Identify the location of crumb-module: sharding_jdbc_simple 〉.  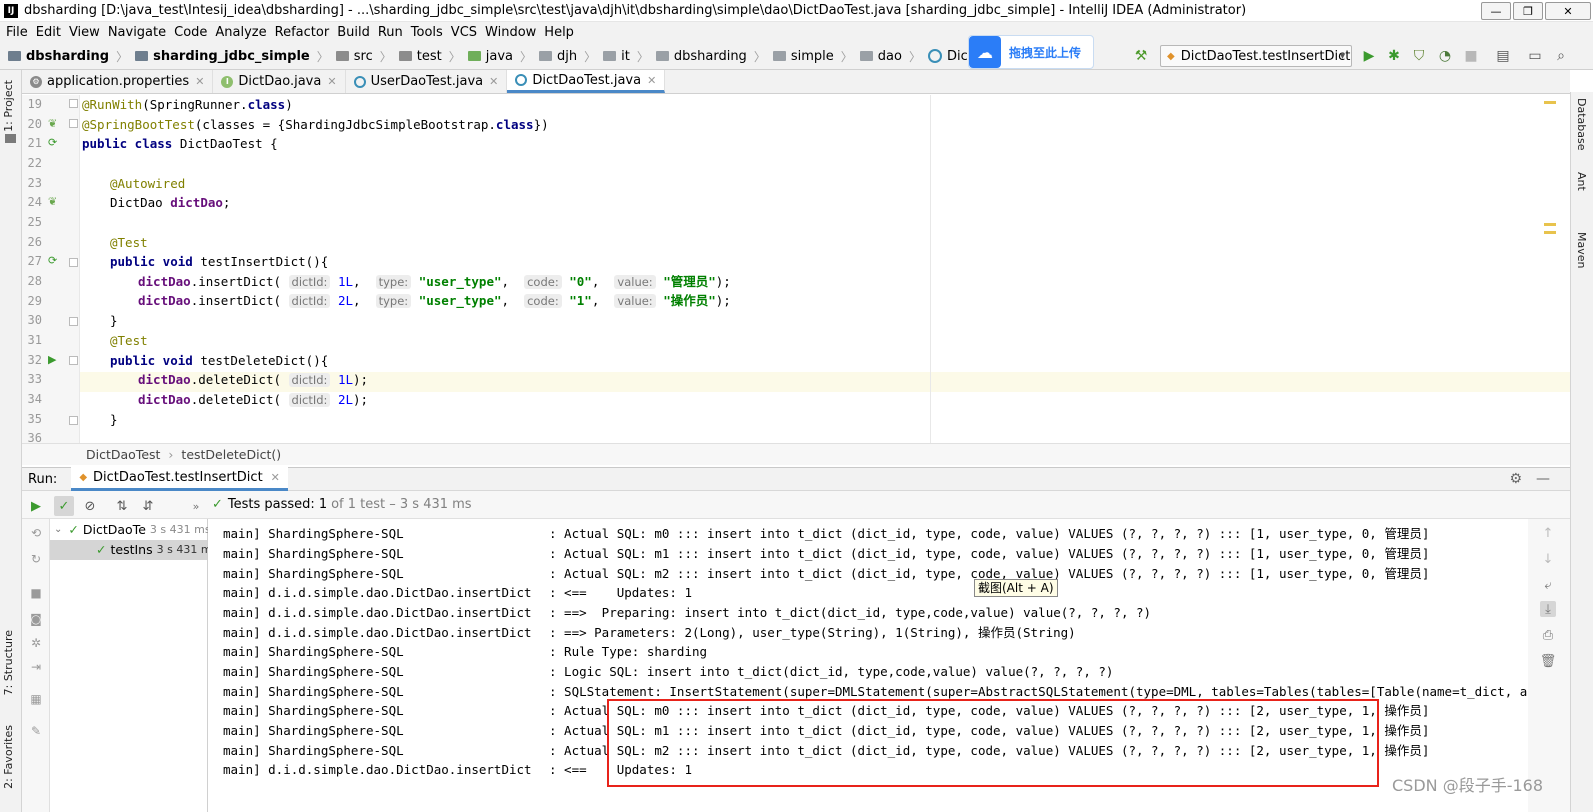
(235, 56).